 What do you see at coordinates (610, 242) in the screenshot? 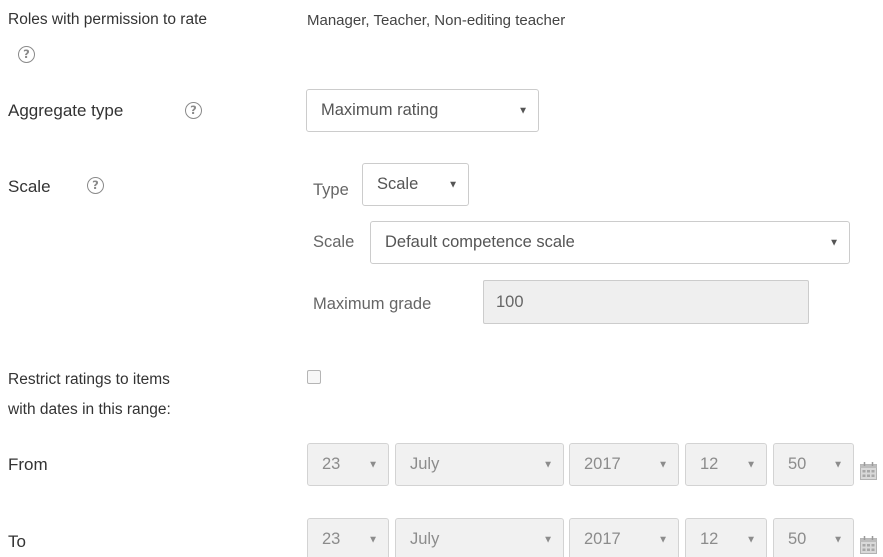
I see `scale-select: Default competence scale ▼` at bounding box center [610, 242].